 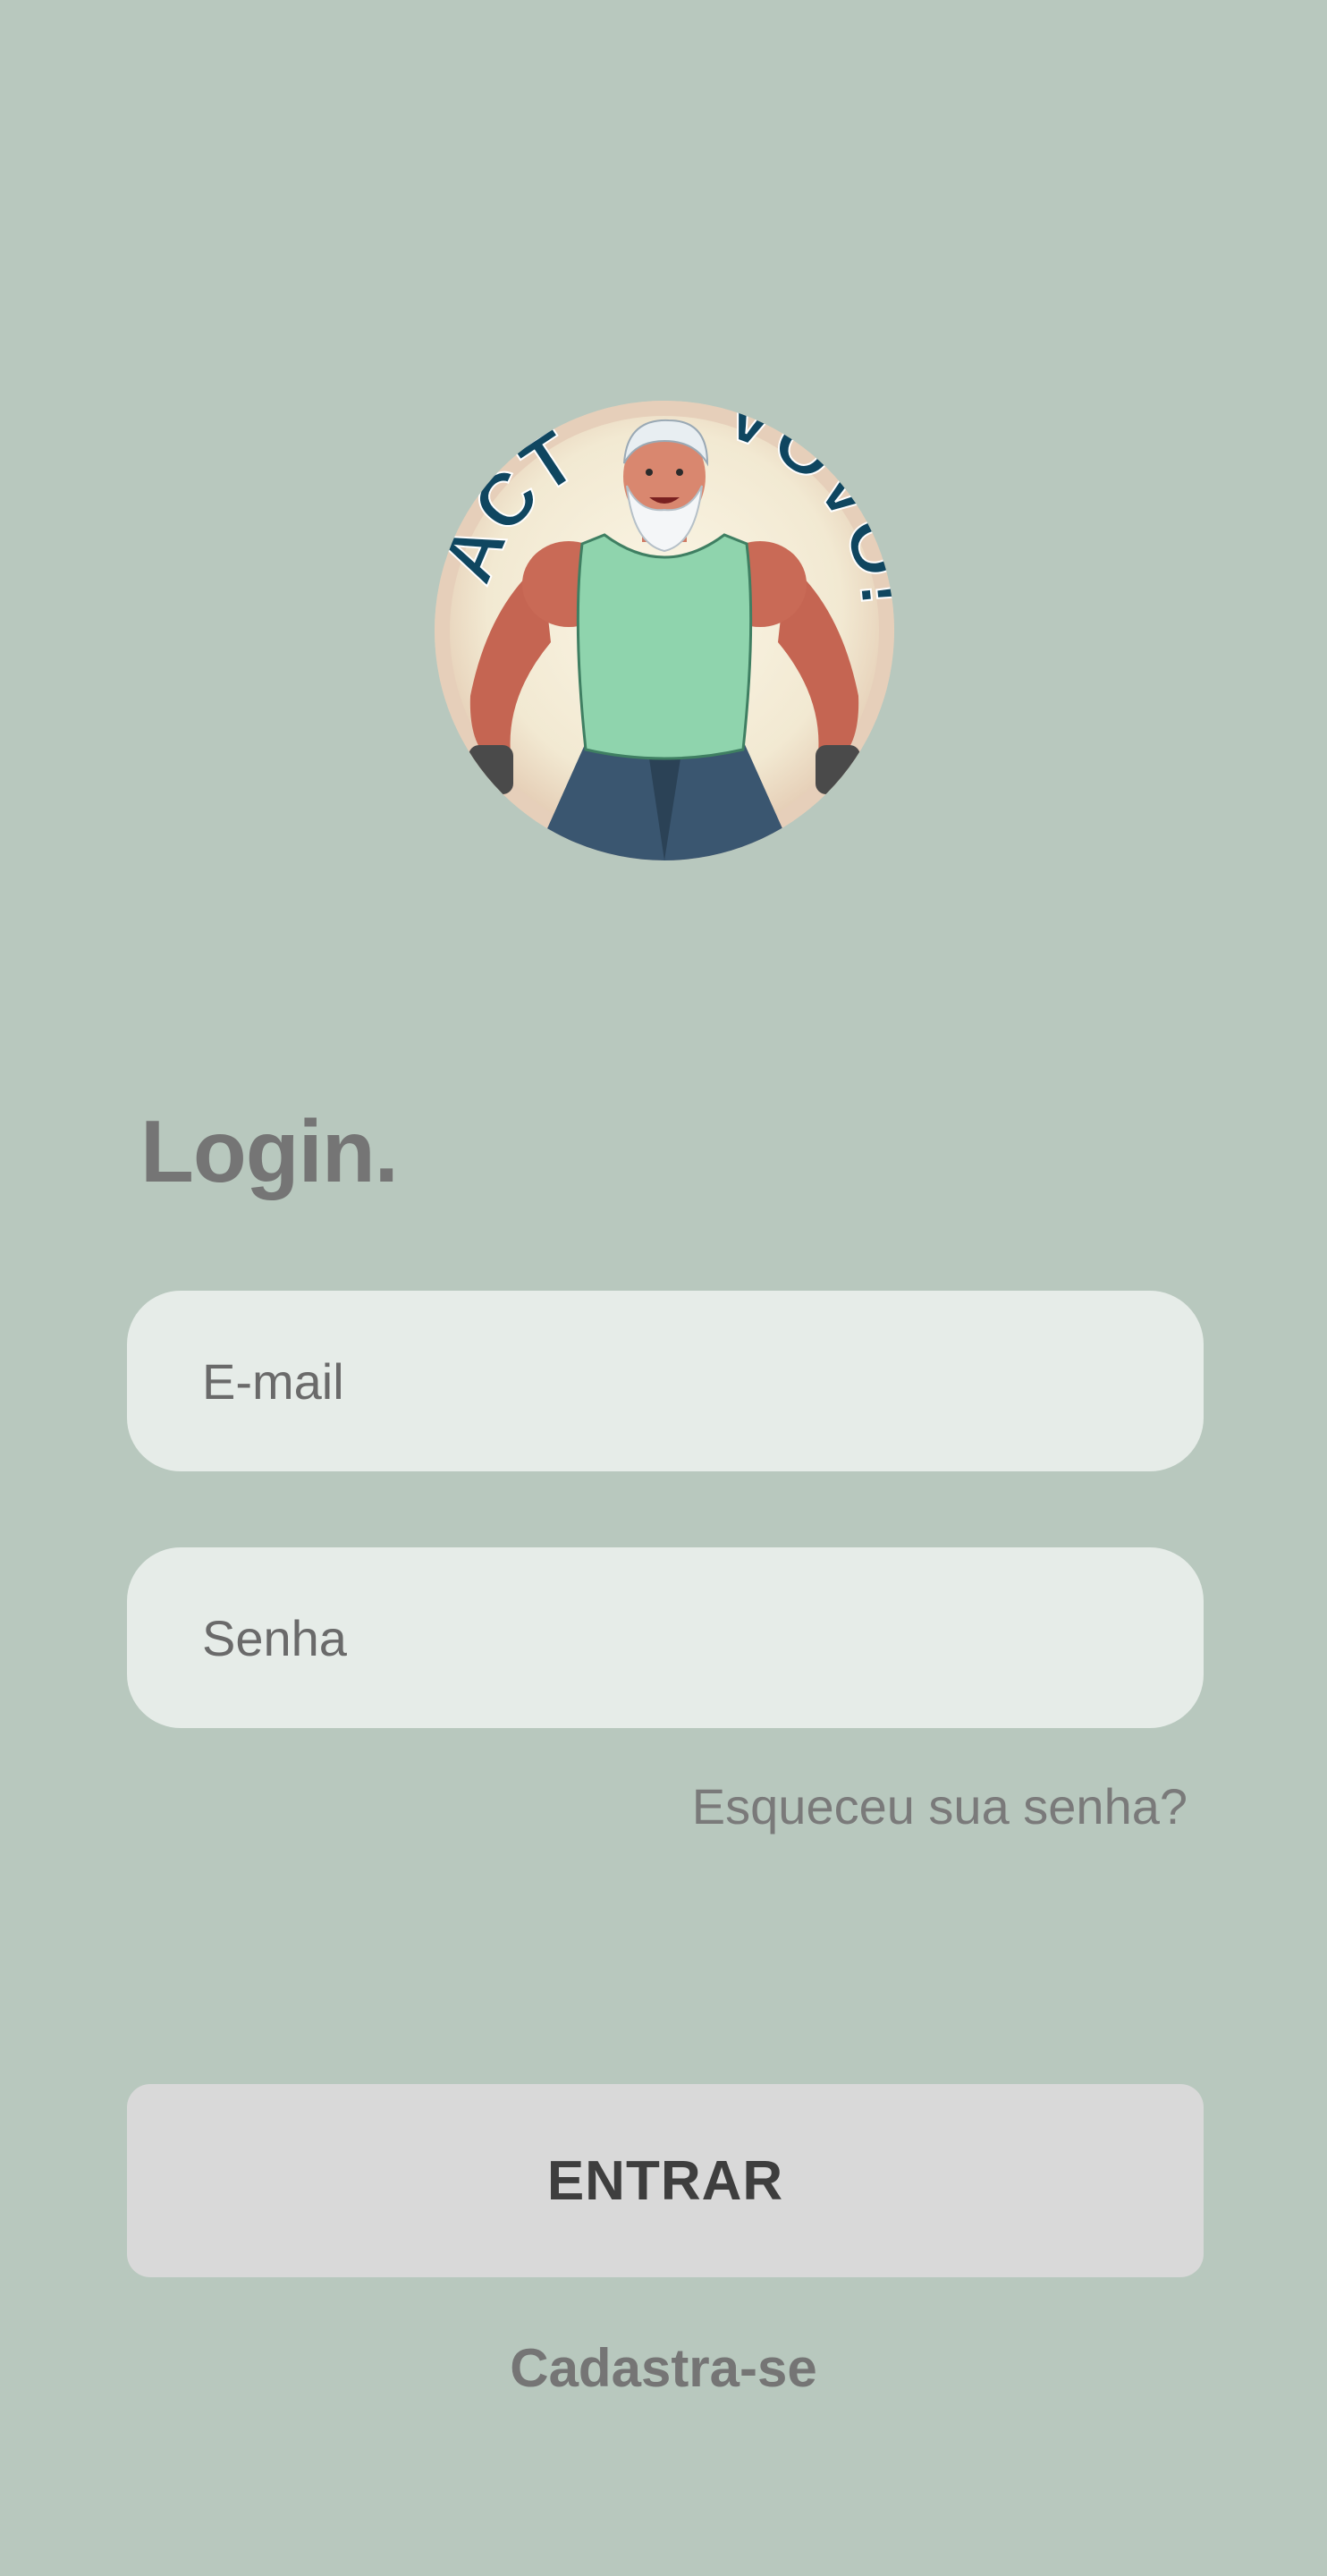 What do you see at coordinates (665, 2180) in the screenshot?
I see `enter-button: ENTRAR` at bounding box center [665, 2180].